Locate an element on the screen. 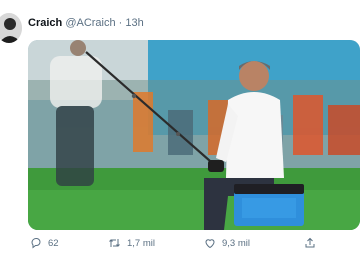 The width and height of the screenshot is (360, 270). retweet-icon is located at coordinates (114, 243).